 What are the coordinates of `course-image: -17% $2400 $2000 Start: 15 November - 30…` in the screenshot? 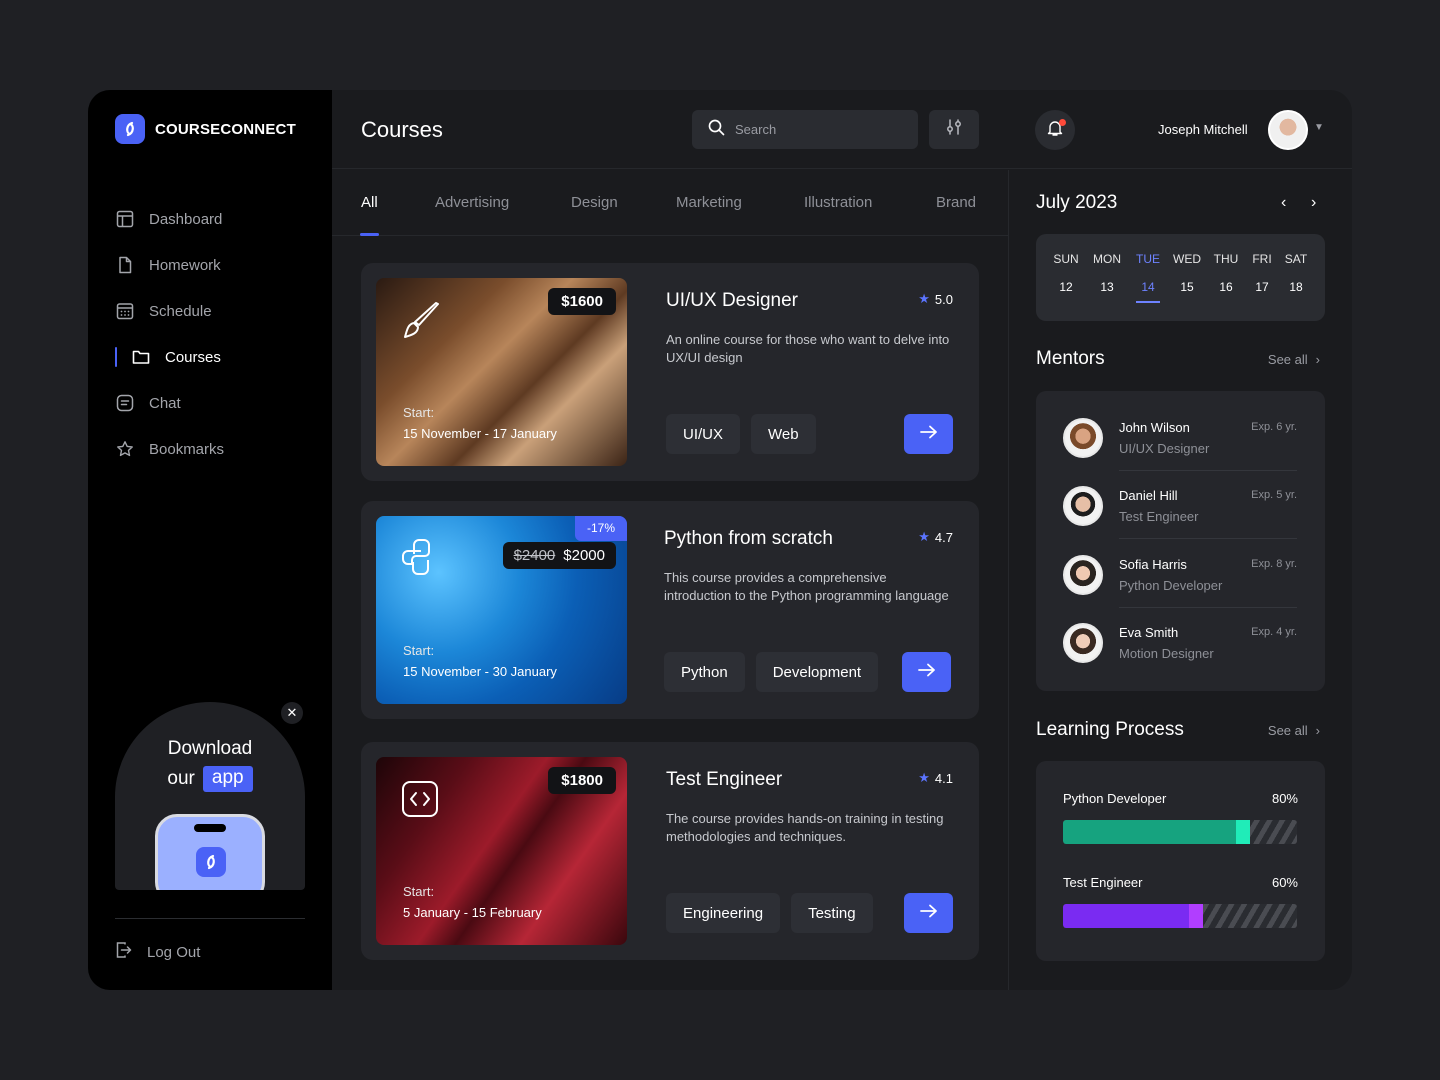 It's located at (501, 610).